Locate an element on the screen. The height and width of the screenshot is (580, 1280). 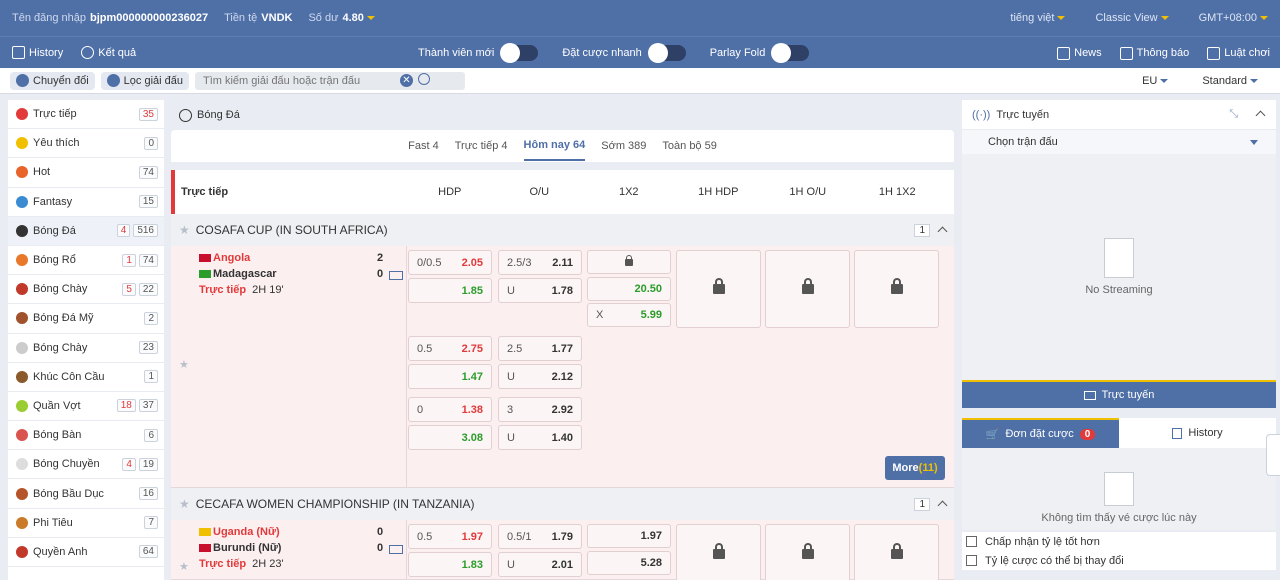
sidebar-item: Bóng Chuyền 4 19 is located at coordinates (86, 465).